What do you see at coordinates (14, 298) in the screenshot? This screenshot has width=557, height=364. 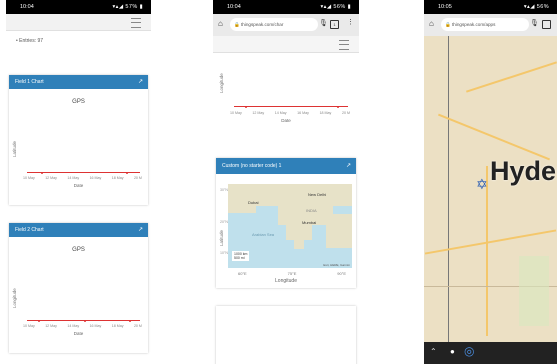 I see `y-axis-label: Longitude` at bounding box center [14, 298].